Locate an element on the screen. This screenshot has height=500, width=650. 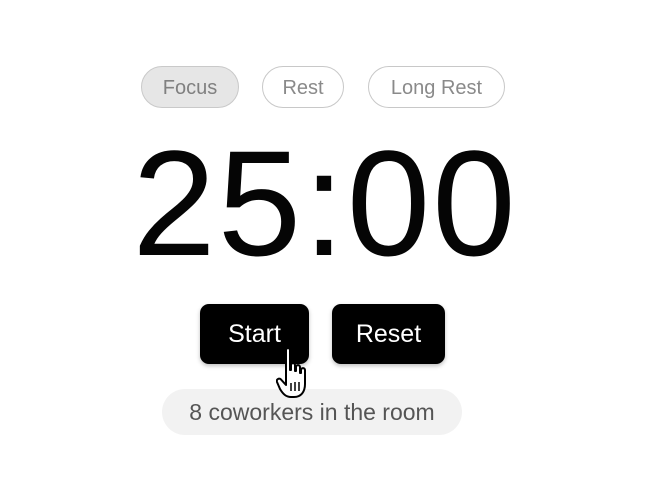
mode-tabs: Focus Rest Long Rest is located at coordinates (325, 88).